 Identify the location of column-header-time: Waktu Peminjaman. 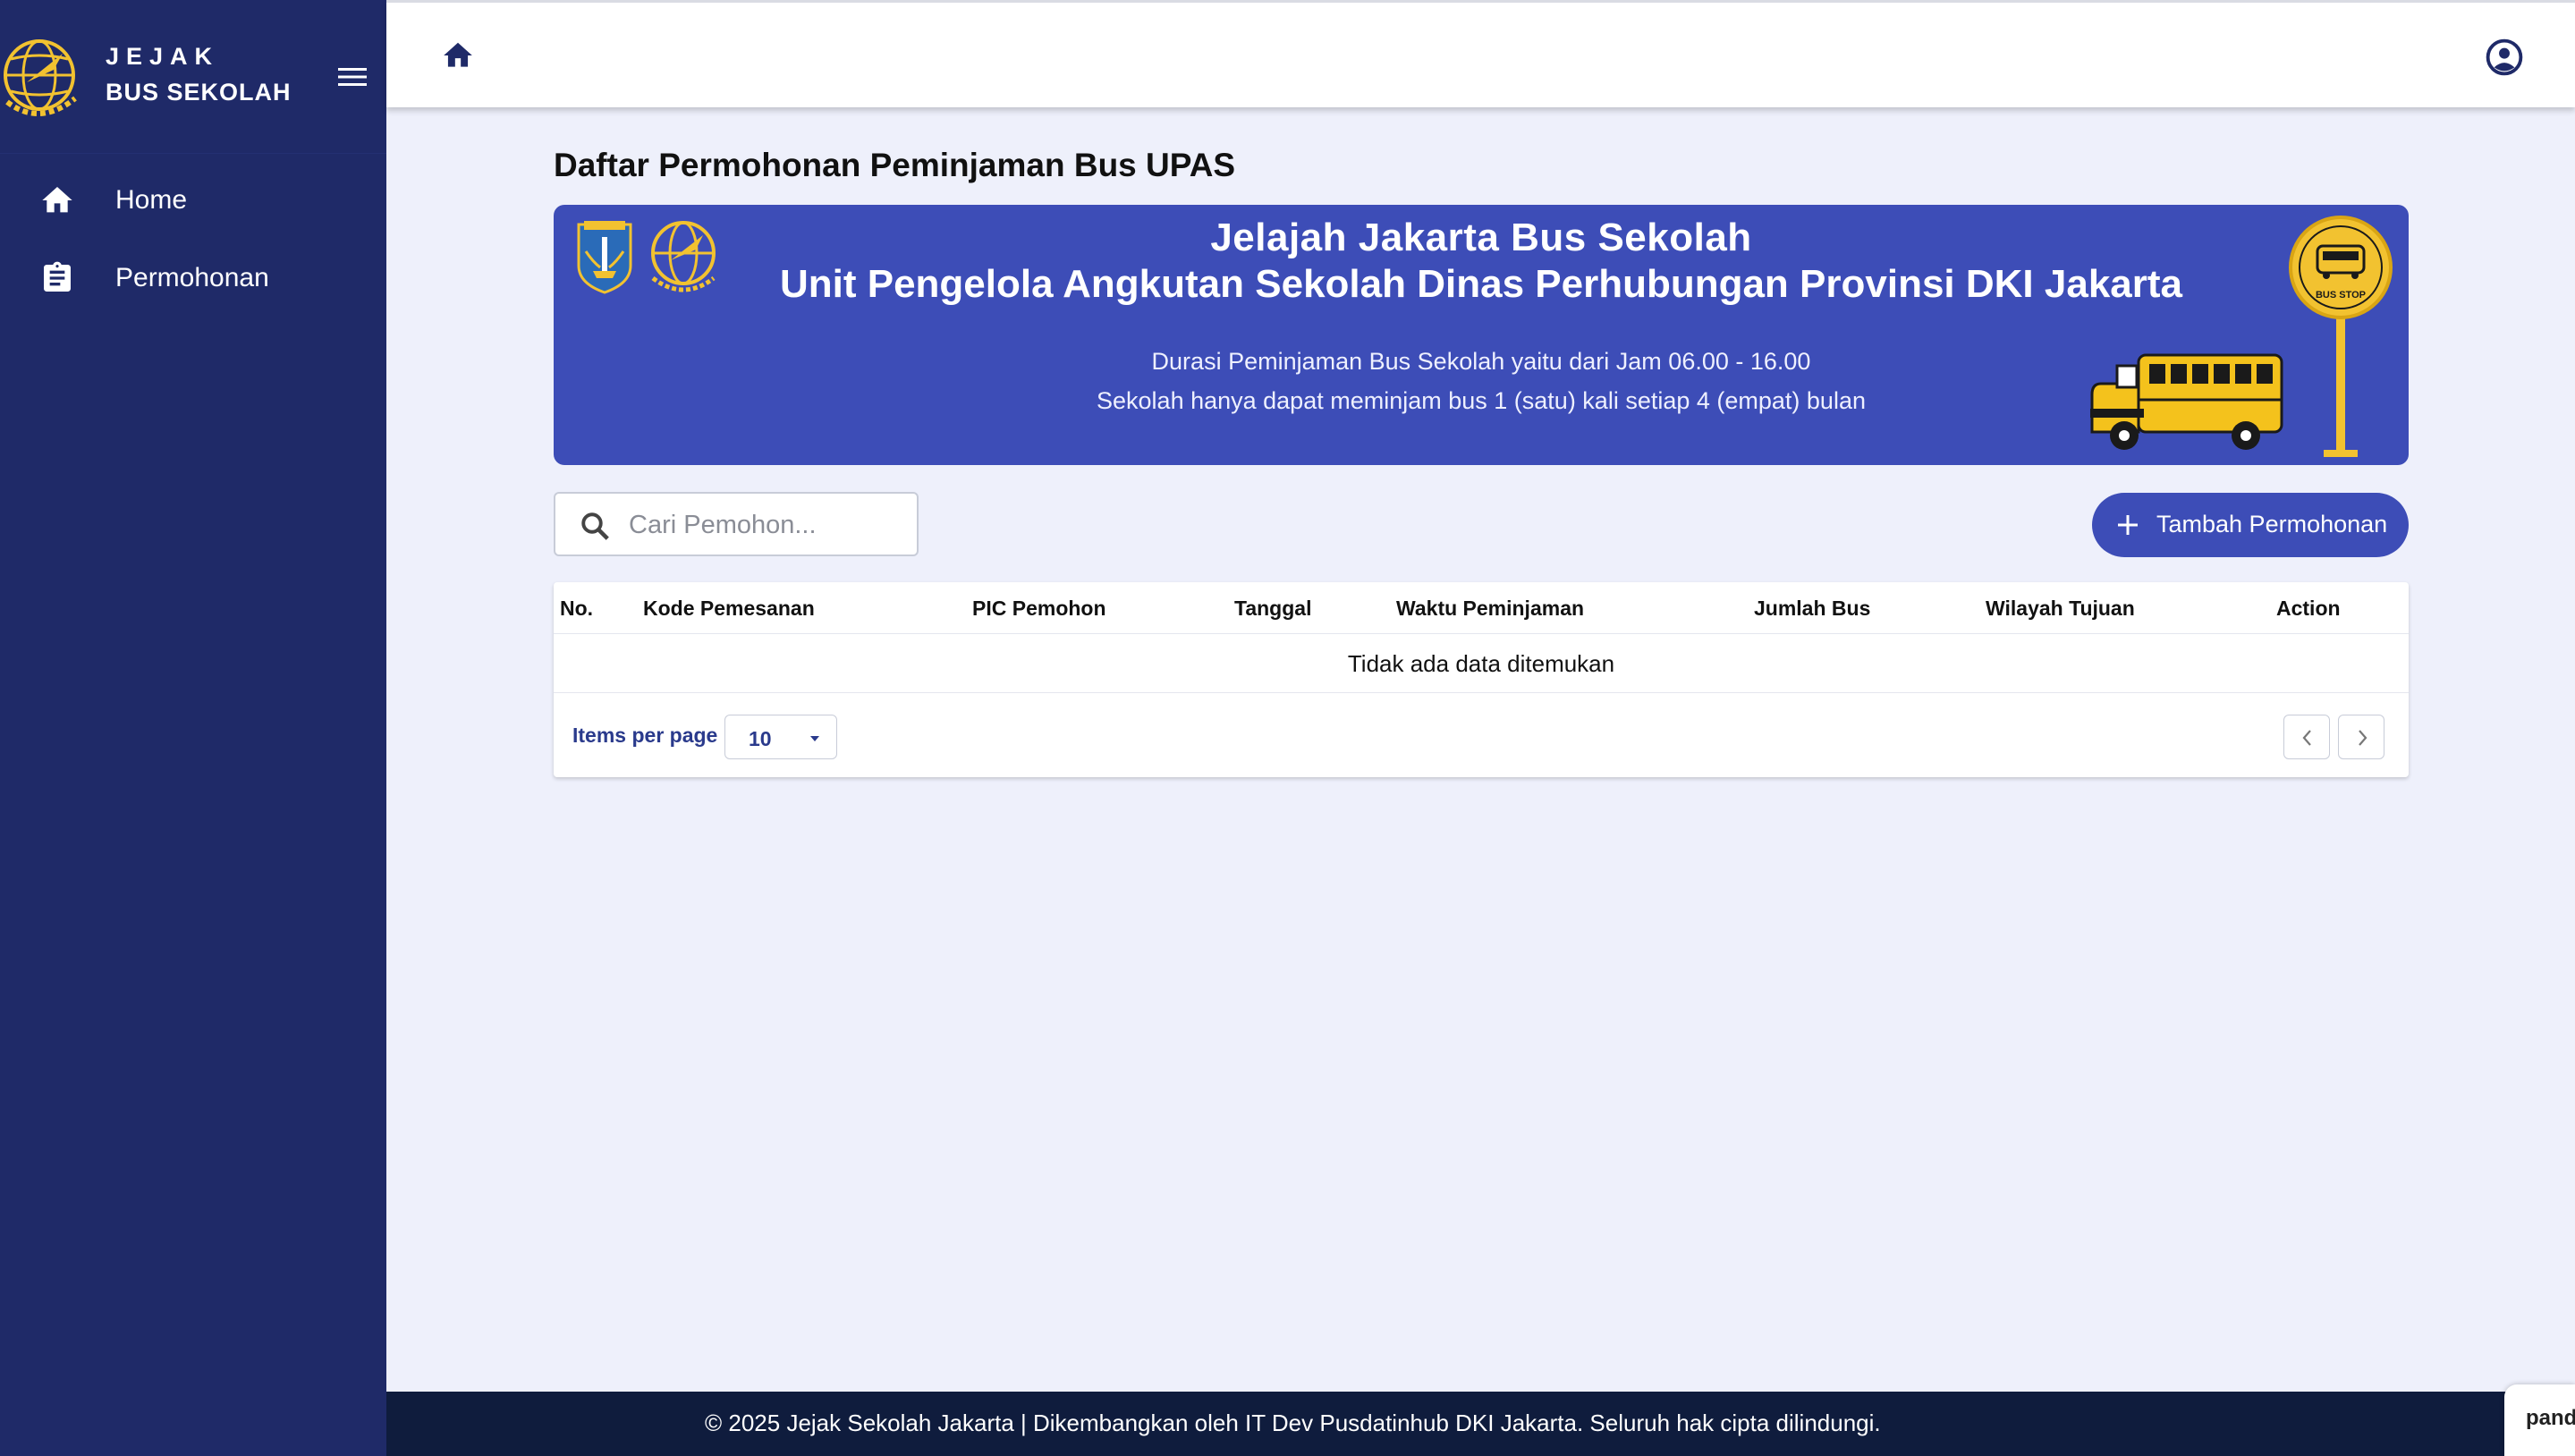
(1490, 609).